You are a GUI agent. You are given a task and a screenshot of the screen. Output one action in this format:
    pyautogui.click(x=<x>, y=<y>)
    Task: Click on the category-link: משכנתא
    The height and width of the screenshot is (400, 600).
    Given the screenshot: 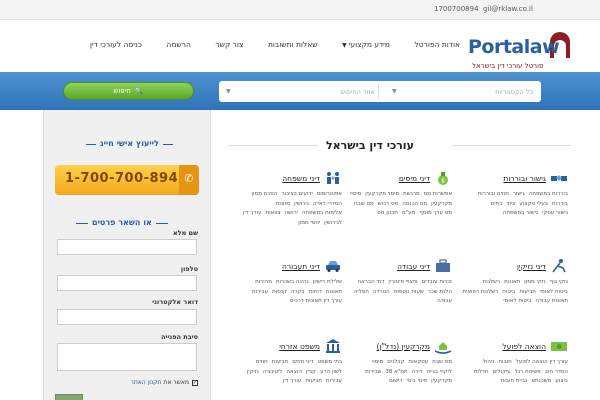 What is the action you would take?
    pyautogui.click(x=541, y=382)
    